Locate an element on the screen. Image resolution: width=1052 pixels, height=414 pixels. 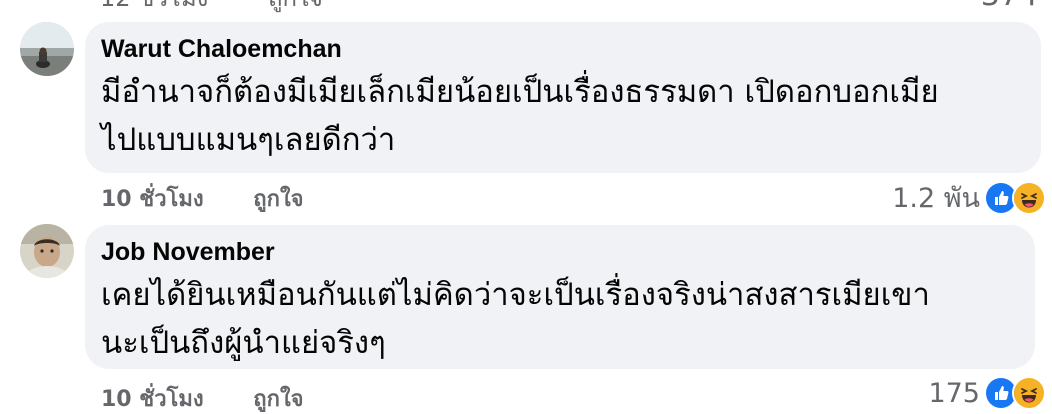
comment-author: Warut Chaloemchan is located at coordinates (563, 49).